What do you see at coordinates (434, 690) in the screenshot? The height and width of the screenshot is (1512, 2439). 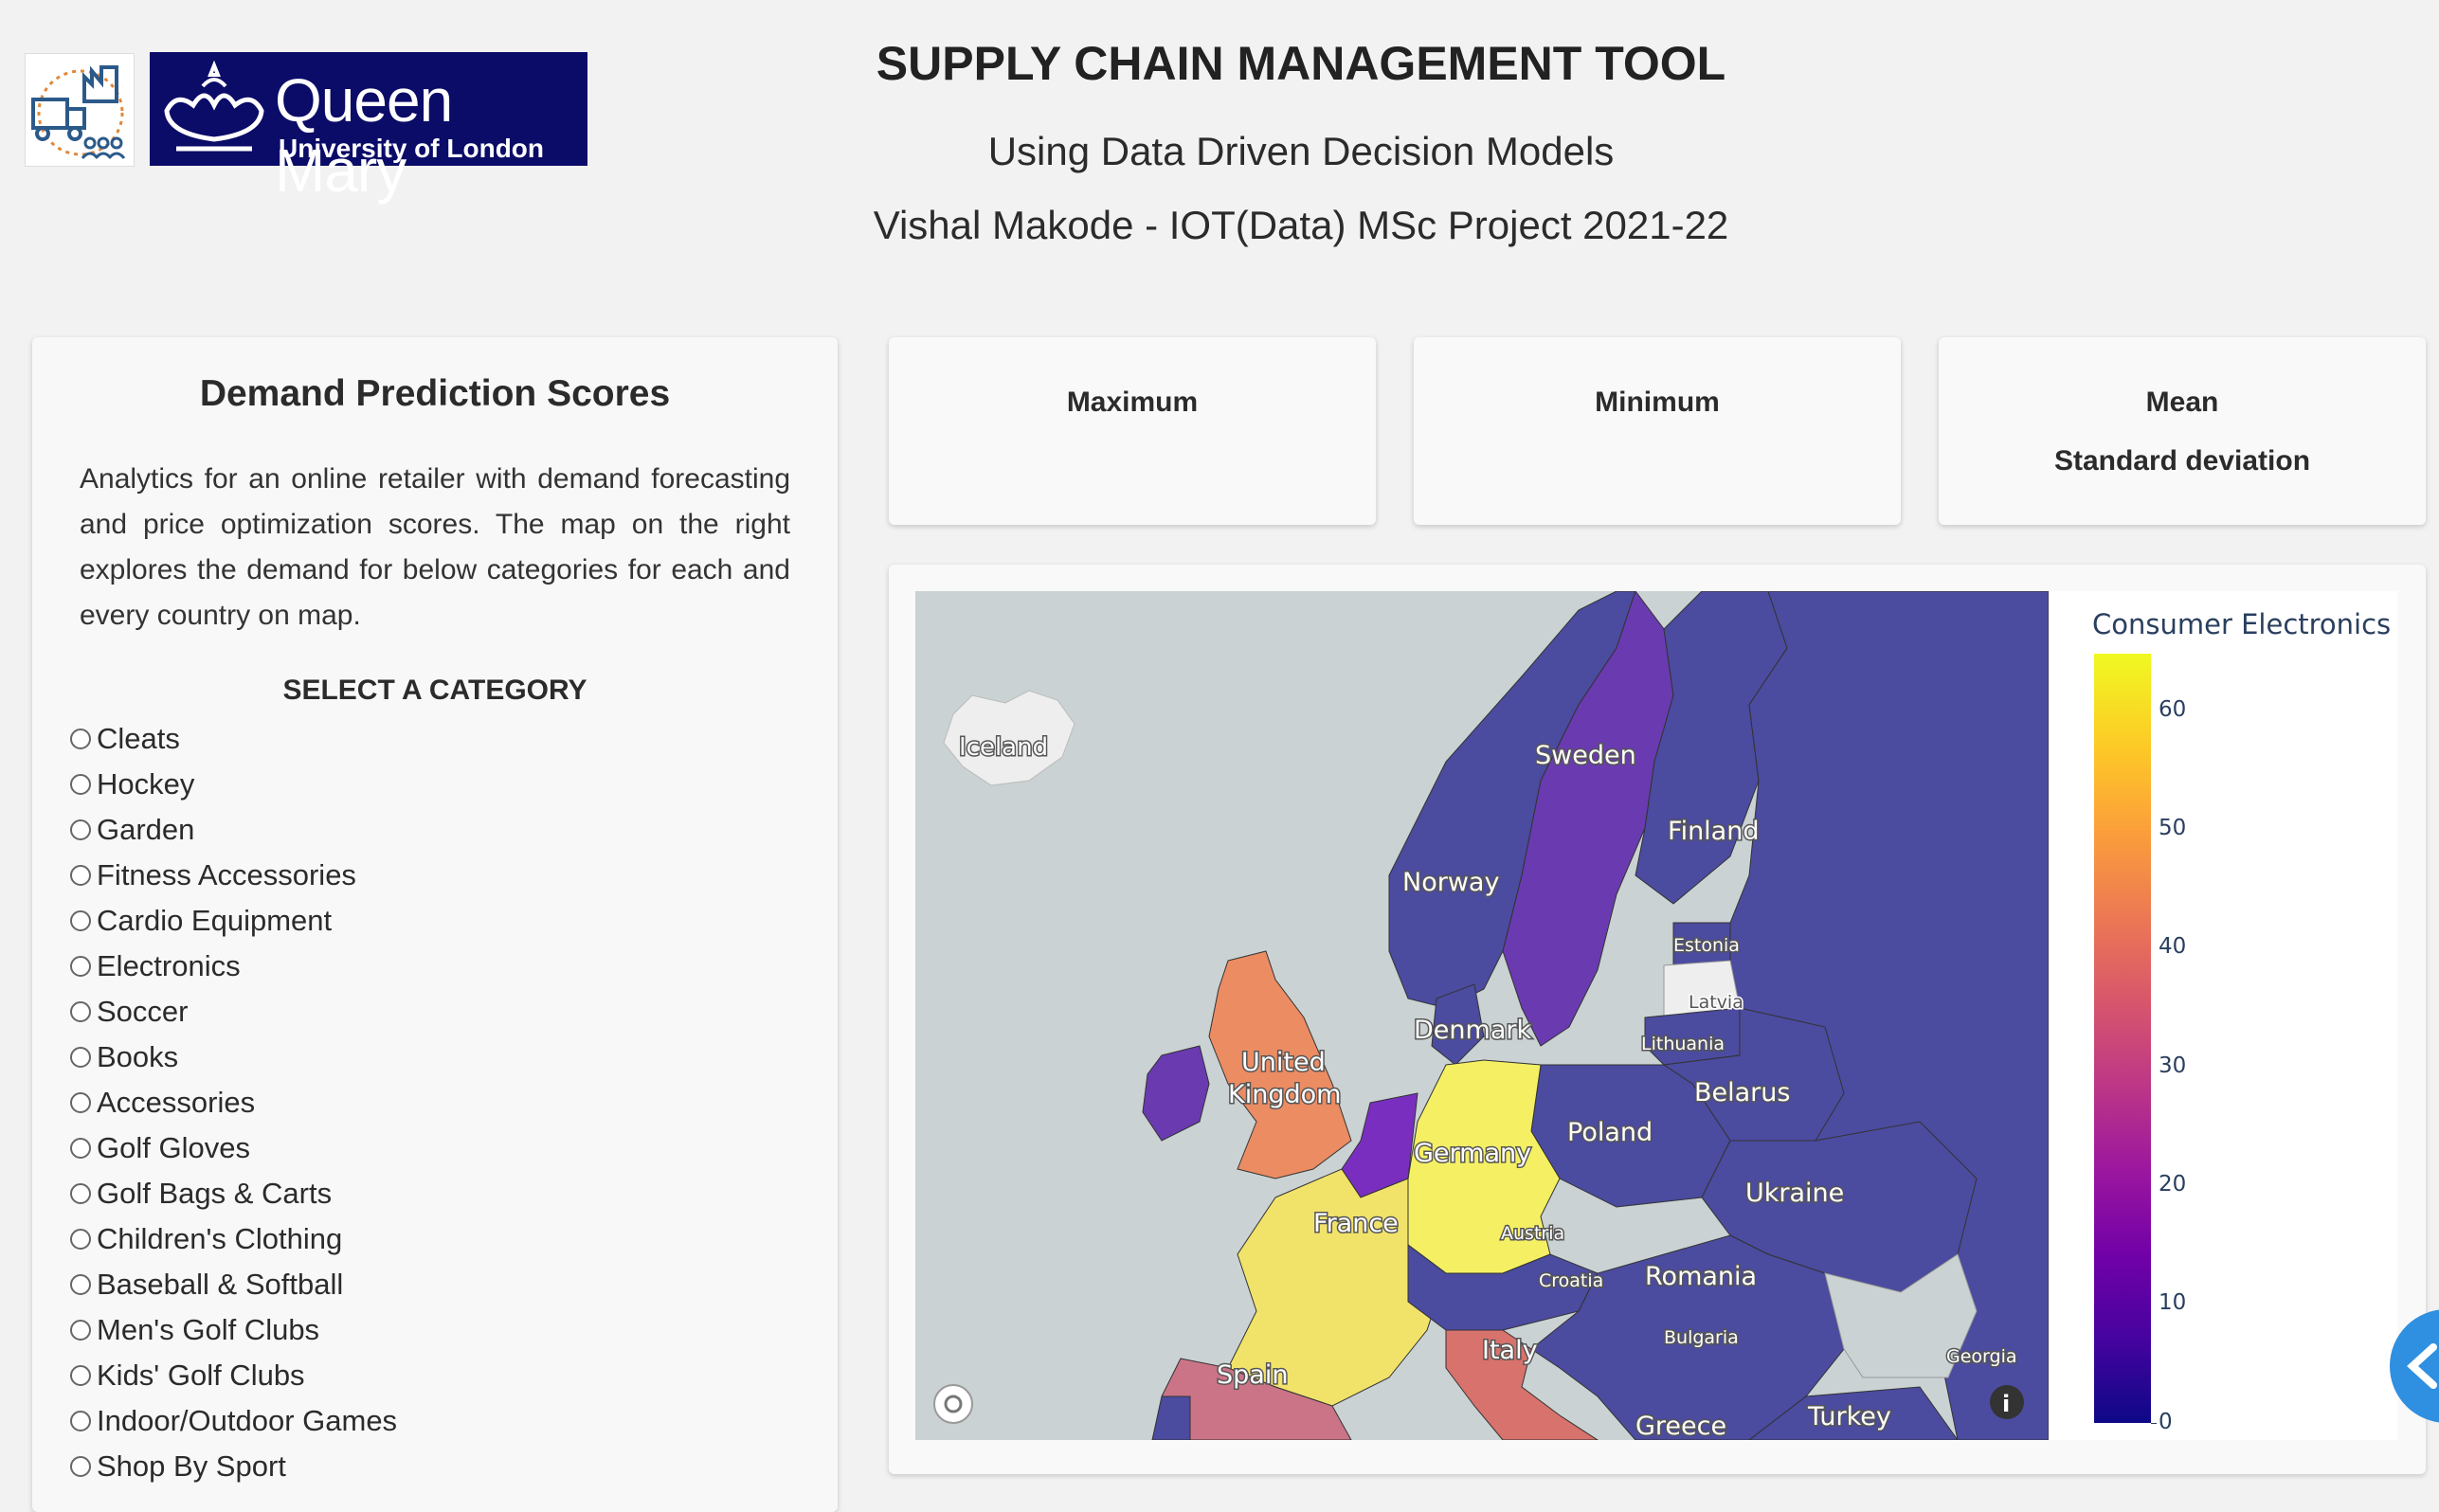 I see `category-heading: SELECT A CATEGORY` at bounding box center [434, 690].